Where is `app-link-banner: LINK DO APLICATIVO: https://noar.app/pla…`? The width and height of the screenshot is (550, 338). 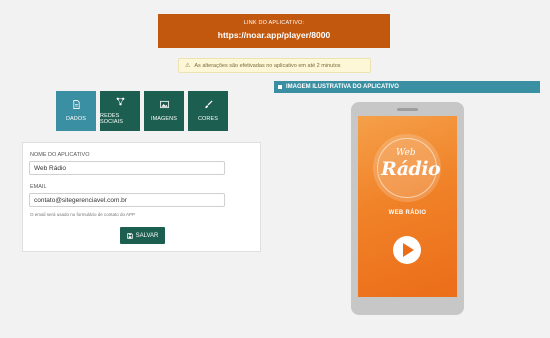
app-link-banner: LINK DO APLICATIVO: https://noar.app/pla… is located at coordinates (274, 31).